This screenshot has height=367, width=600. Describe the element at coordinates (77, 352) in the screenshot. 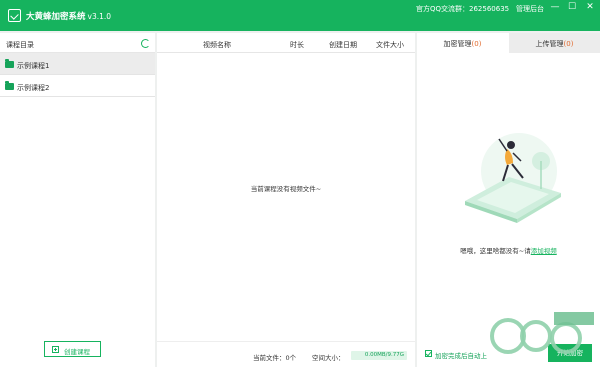

I see `create-course-label: 创建课程` at that location.